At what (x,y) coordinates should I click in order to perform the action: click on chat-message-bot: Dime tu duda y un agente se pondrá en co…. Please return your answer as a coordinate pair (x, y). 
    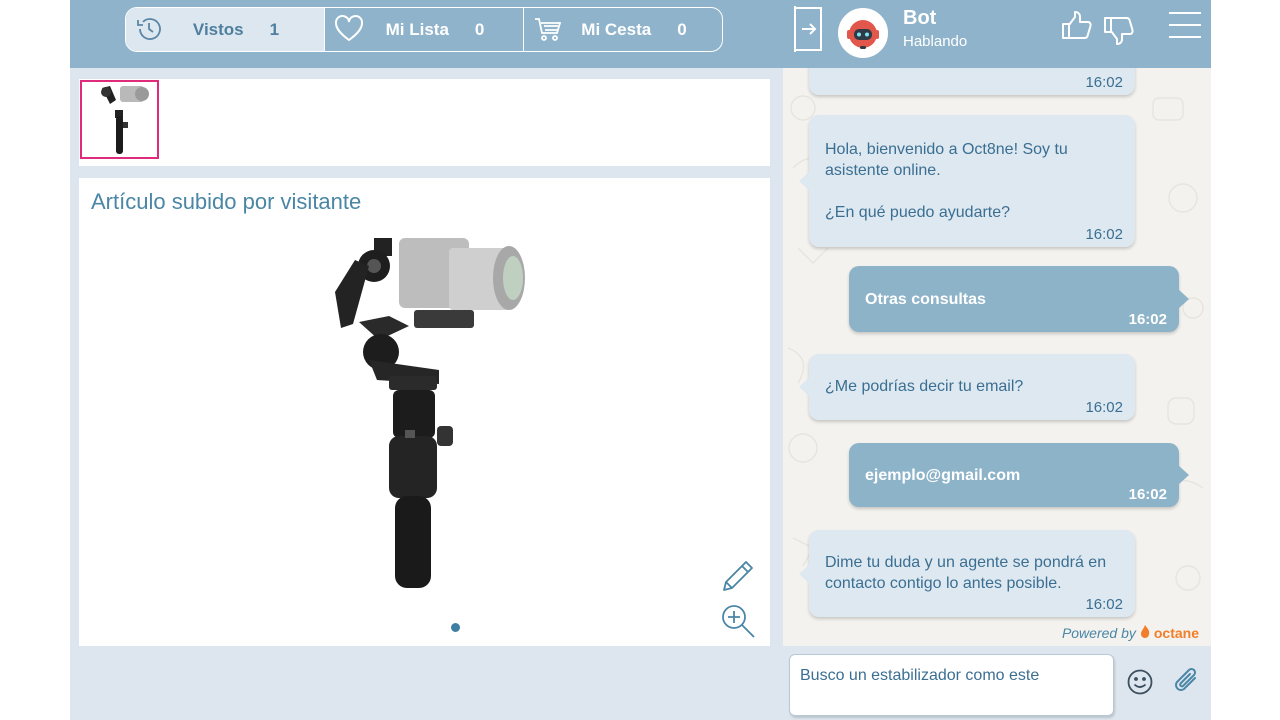
    Looking at the image, I should click on (967, 573).